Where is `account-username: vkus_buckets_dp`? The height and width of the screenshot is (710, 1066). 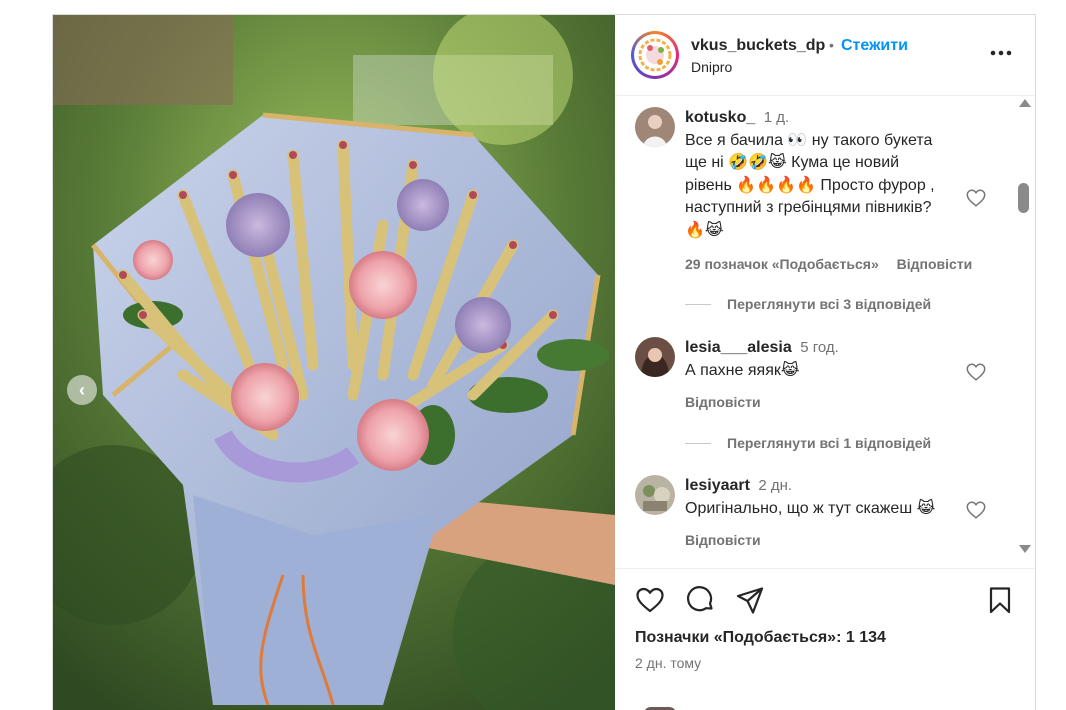
account-username: vkus_buckets_dp is located at coordinates (758, 46).